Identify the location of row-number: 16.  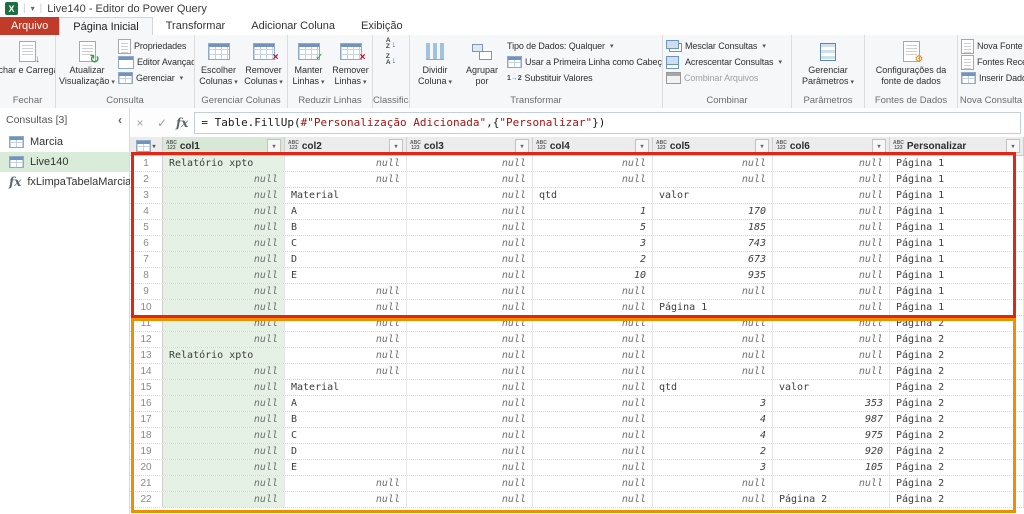
(146, 403).